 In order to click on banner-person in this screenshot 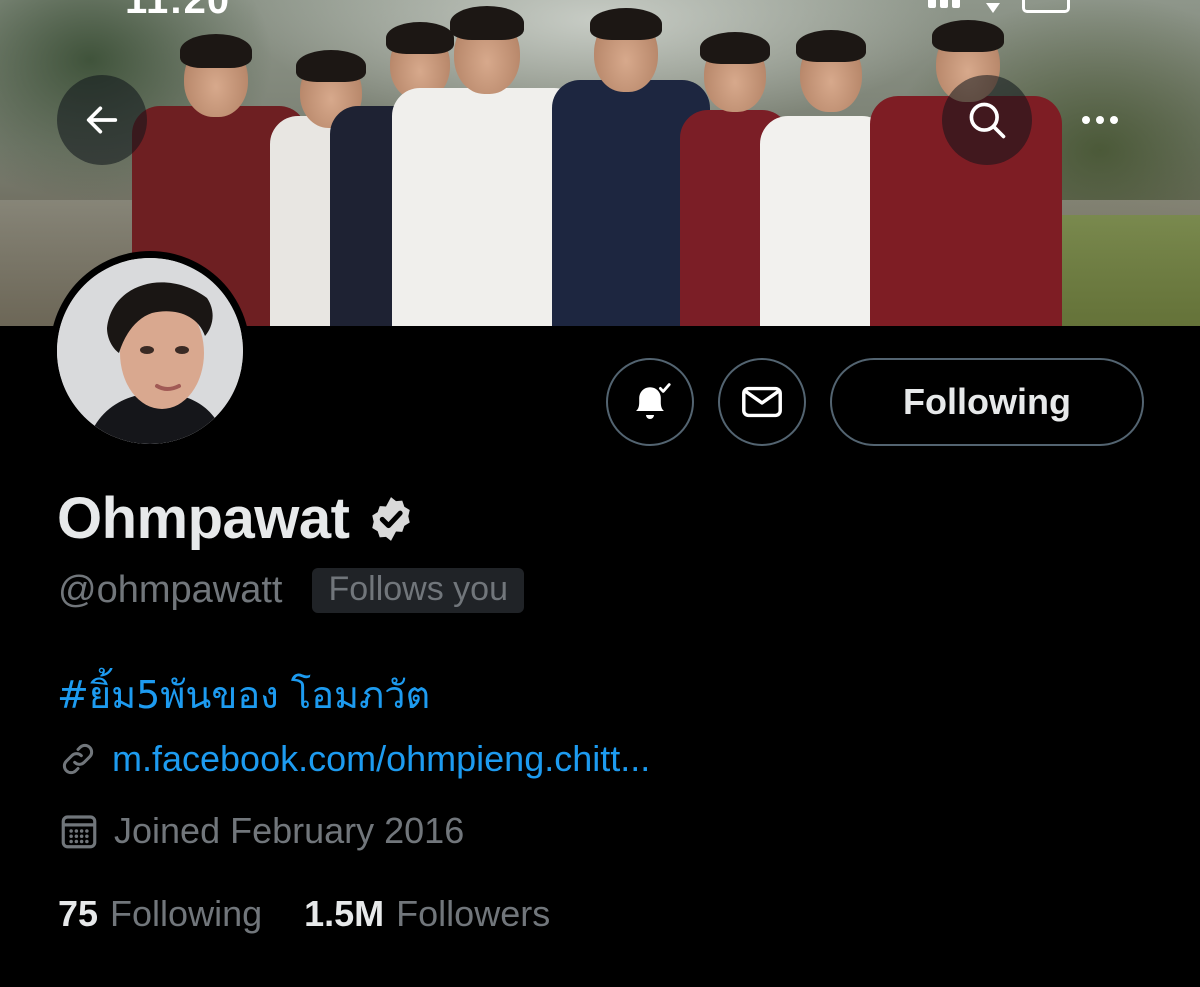, I will do `click(966, 171)`.